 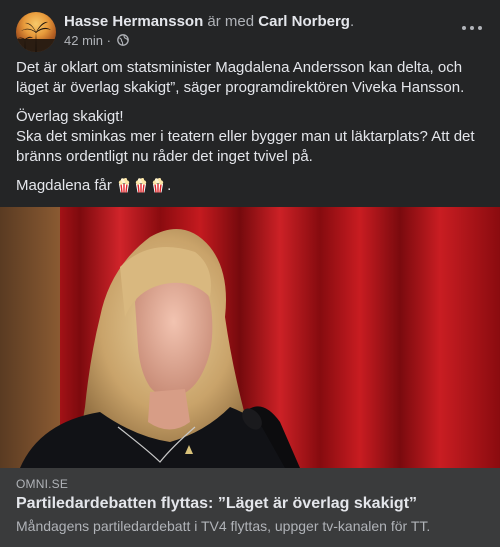 What do you see at coordinates (70, 116) in the screenshot?
I see `post-paragraph-2-line-1: Överlag skakigt!` at bounding box center [70, 116].